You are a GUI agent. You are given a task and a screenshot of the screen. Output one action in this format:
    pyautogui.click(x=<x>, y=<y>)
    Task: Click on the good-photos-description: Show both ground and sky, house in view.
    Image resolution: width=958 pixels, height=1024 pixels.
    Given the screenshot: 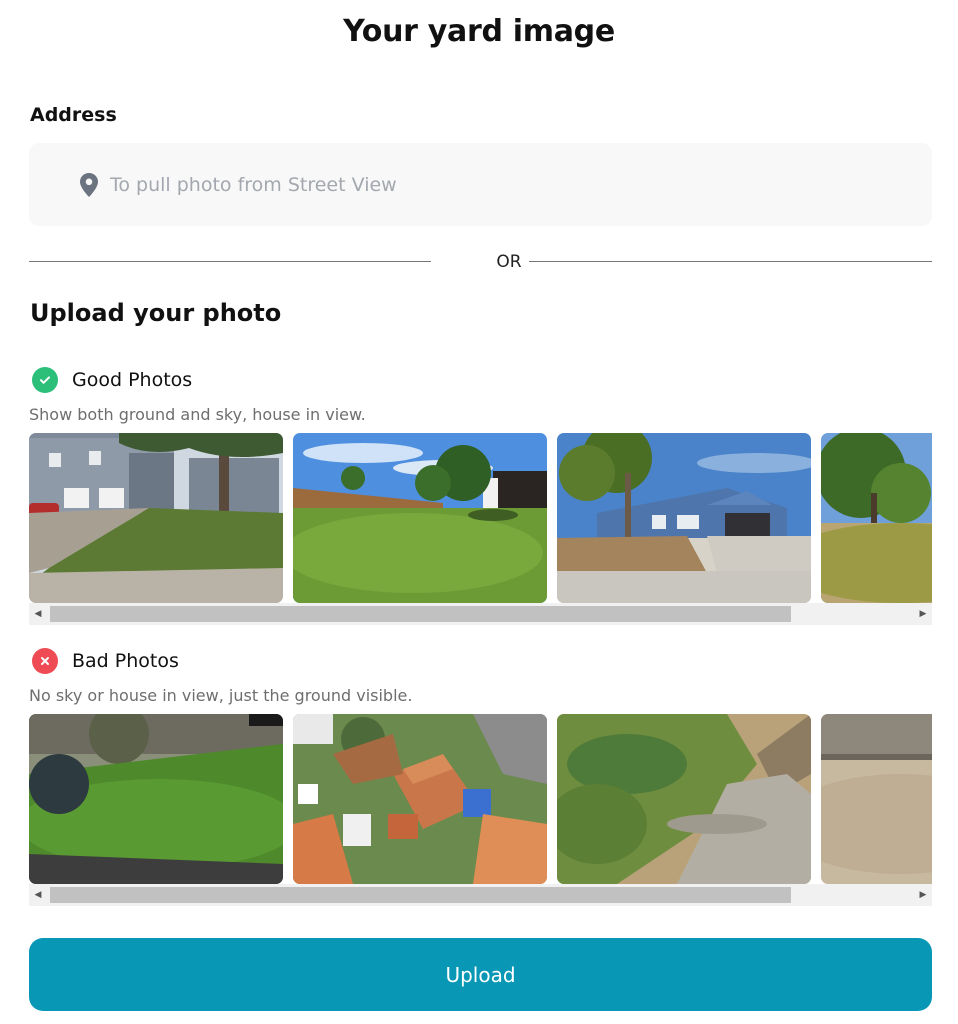 What is the action you would take?
    pyautogui.click(x=197, y=414)
    